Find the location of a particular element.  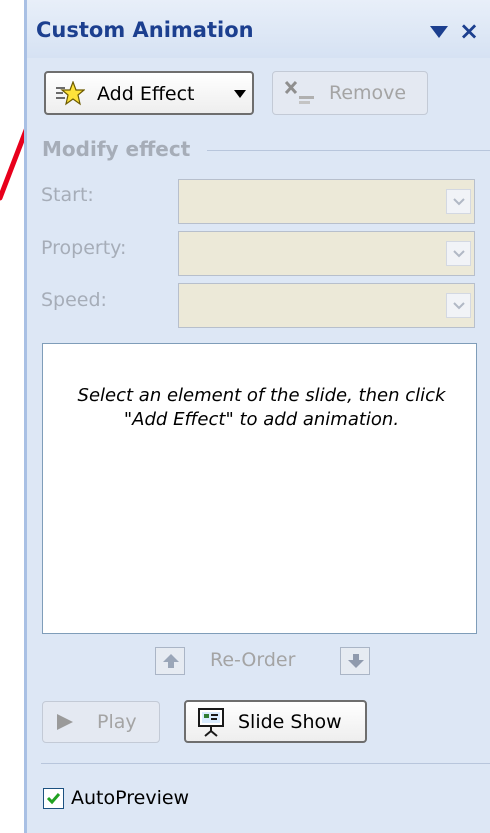

play-button: Play is located at coordinates (101, 722).